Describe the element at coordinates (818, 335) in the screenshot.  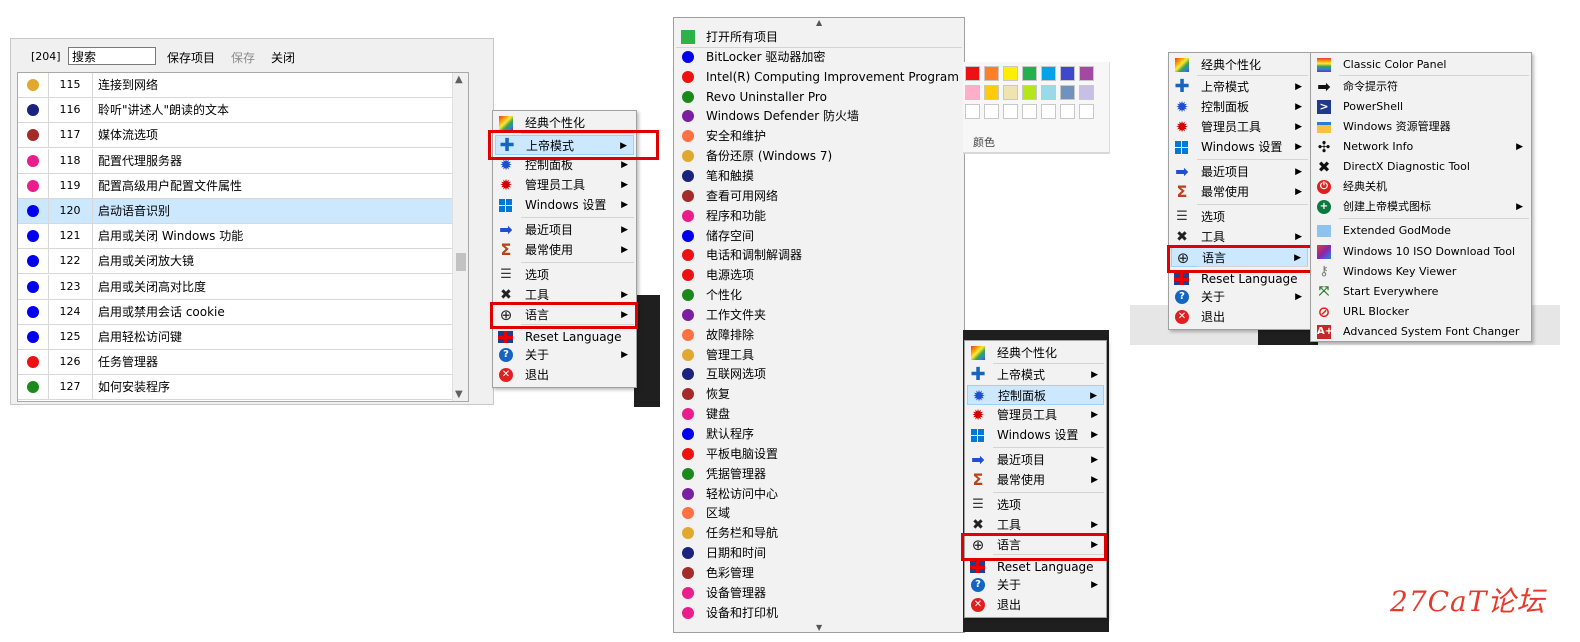
I see `menu-item: 故障排除` at that location.